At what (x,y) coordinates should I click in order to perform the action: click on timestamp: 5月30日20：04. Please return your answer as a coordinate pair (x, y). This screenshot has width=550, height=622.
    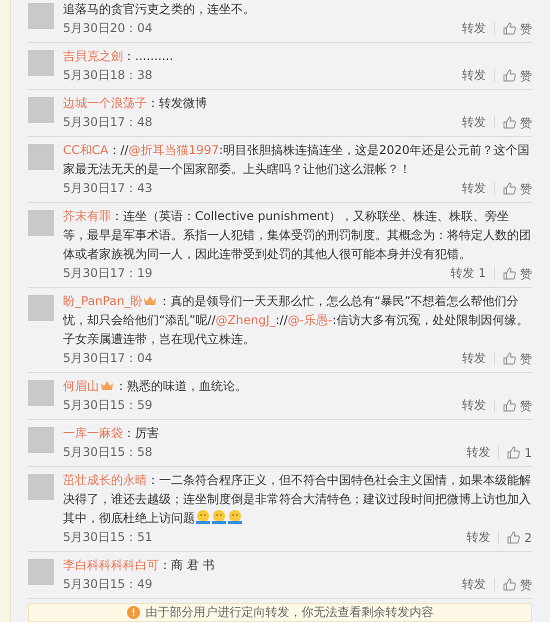
    Looking at the image, I should click on (107, 28).